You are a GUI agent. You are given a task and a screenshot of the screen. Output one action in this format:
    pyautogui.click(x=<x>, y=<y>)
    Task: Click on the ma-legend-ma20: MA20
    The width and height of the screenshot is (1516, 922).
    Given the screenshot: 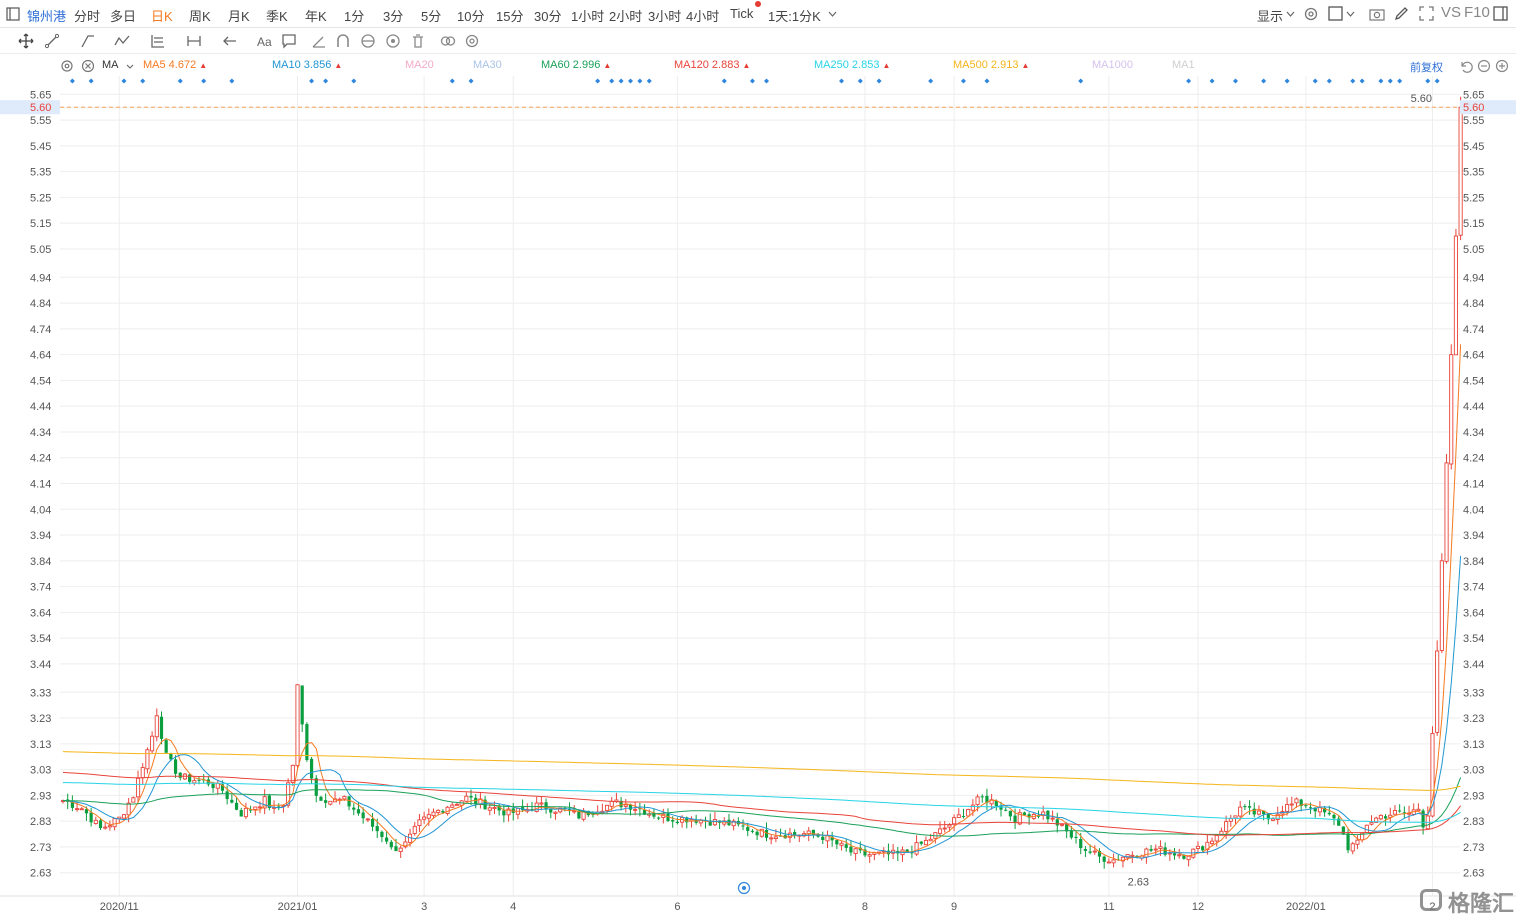 What is the action you would take?
    pyautogui.click(x=419, y=65)
    